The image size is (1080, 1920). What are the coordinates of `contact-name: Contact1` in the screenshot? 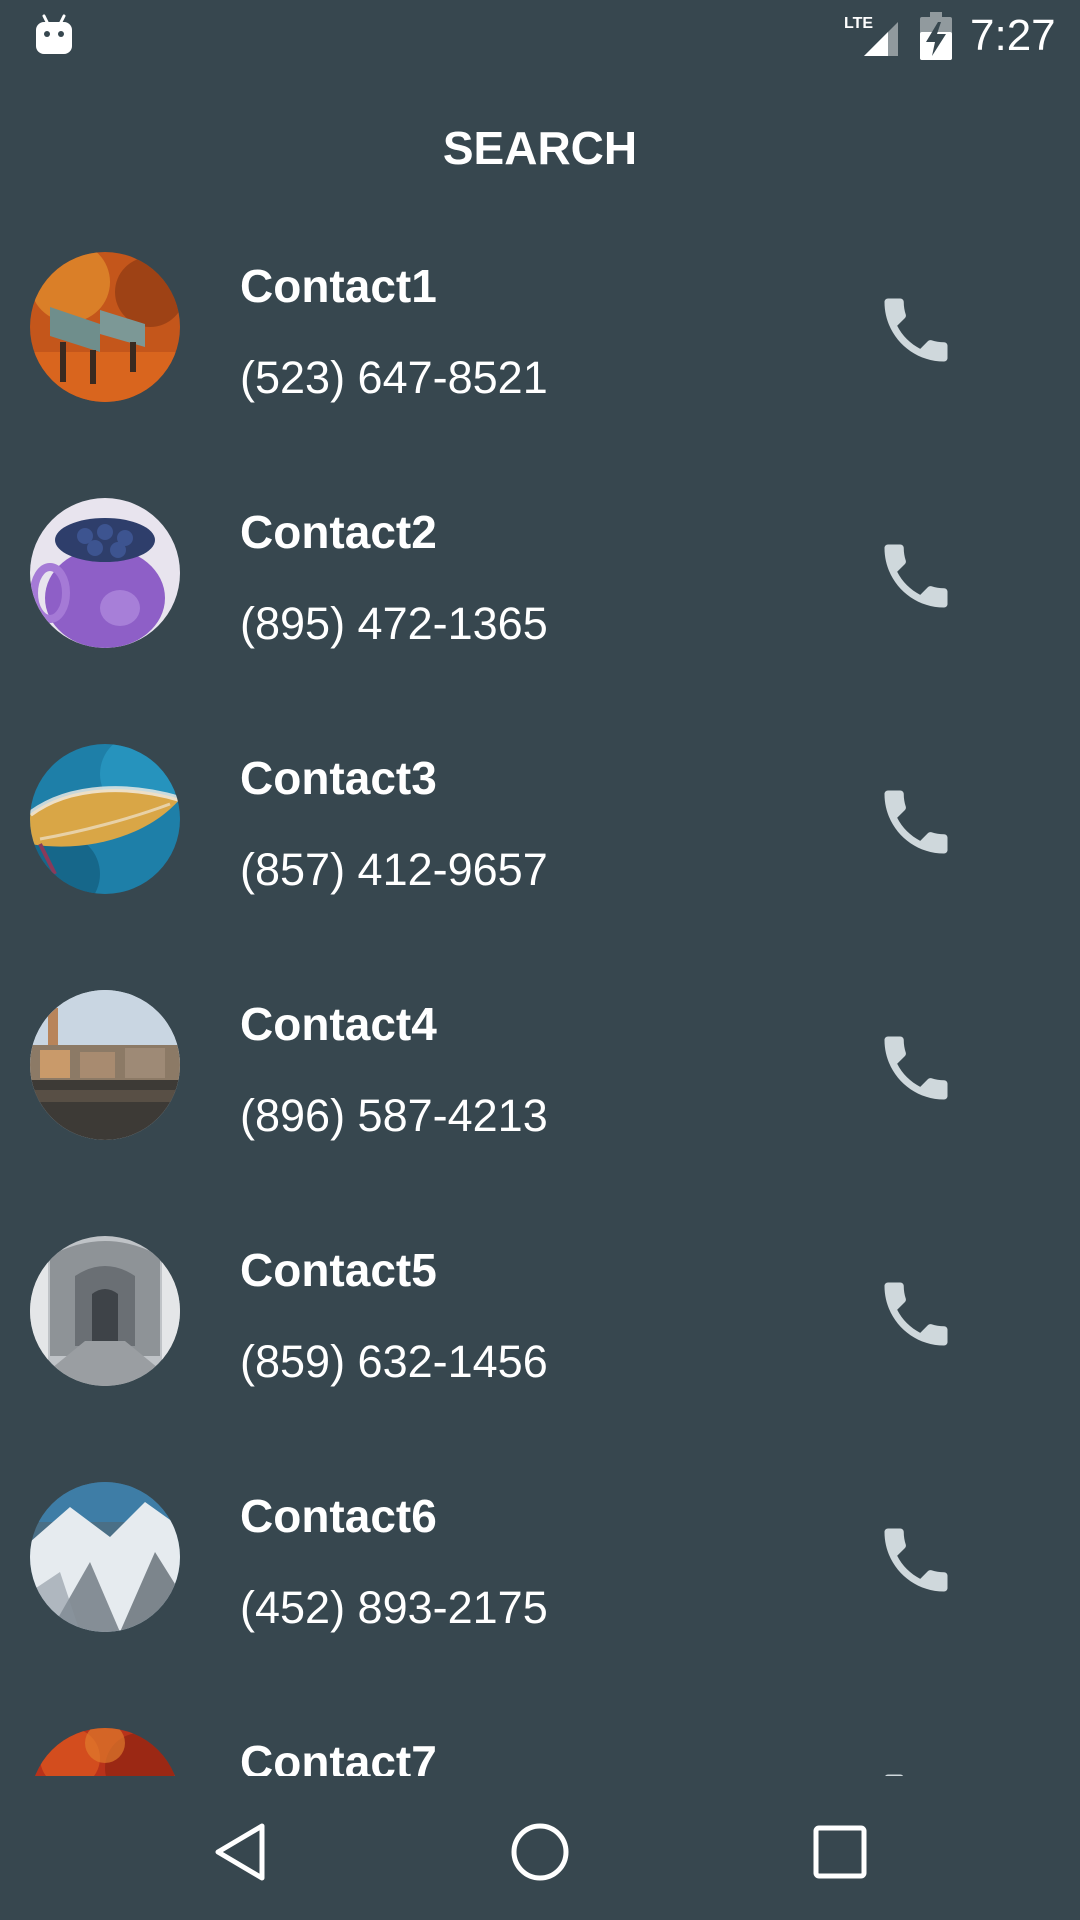 It's located at (338, 286).